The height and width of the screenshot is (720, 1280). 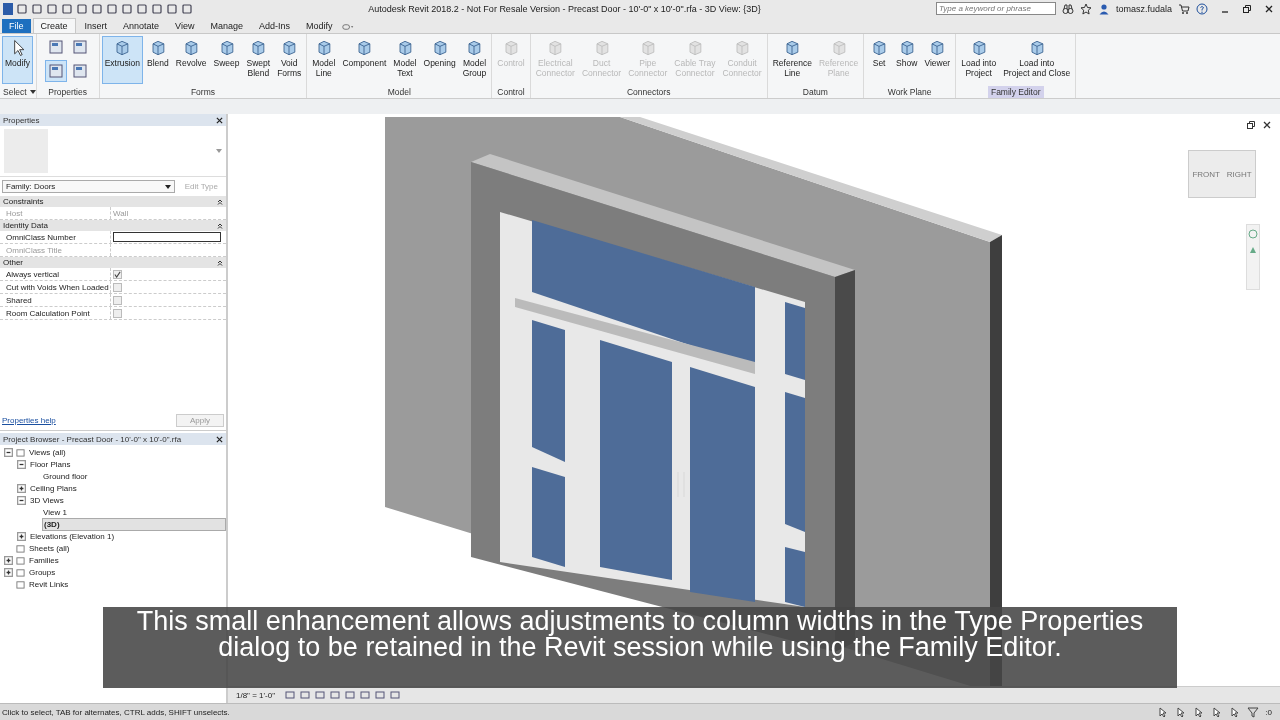 What do you see at coordinates (258, 60) in the screenshot?
I see `ribbon-button: Swept Blend` at bounding box center [258, 60].